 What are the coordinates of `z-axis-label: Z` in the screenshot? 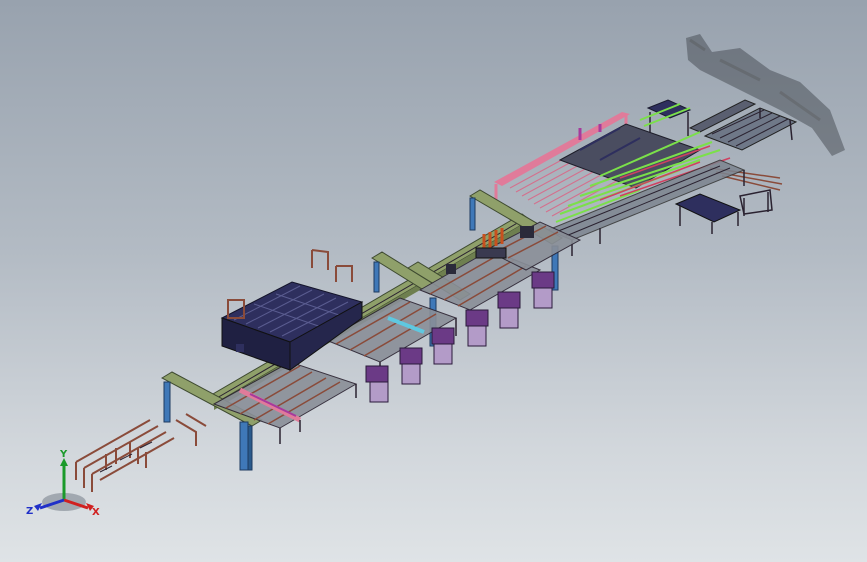 It's located at (29, 511).